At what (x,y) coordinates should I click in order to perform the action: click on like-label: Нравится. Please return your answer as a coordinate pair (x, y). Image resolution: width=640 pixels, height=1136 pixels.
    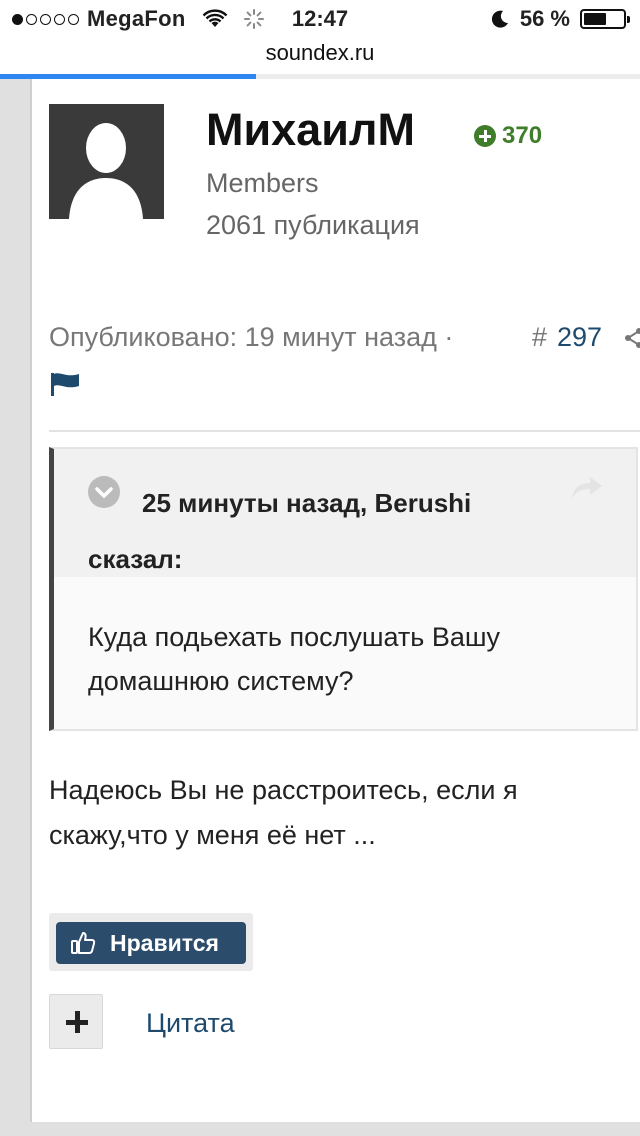
    Looking at the image, I should click on (164, 942).